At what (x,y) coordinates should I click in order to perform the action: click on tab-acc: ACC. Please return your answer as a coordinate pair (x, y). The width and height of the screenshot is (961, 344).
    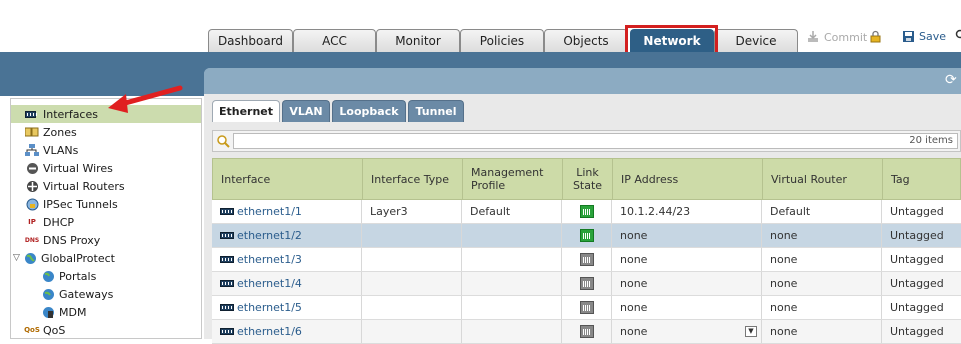
    Looking at the image, I should click on (334, 40).